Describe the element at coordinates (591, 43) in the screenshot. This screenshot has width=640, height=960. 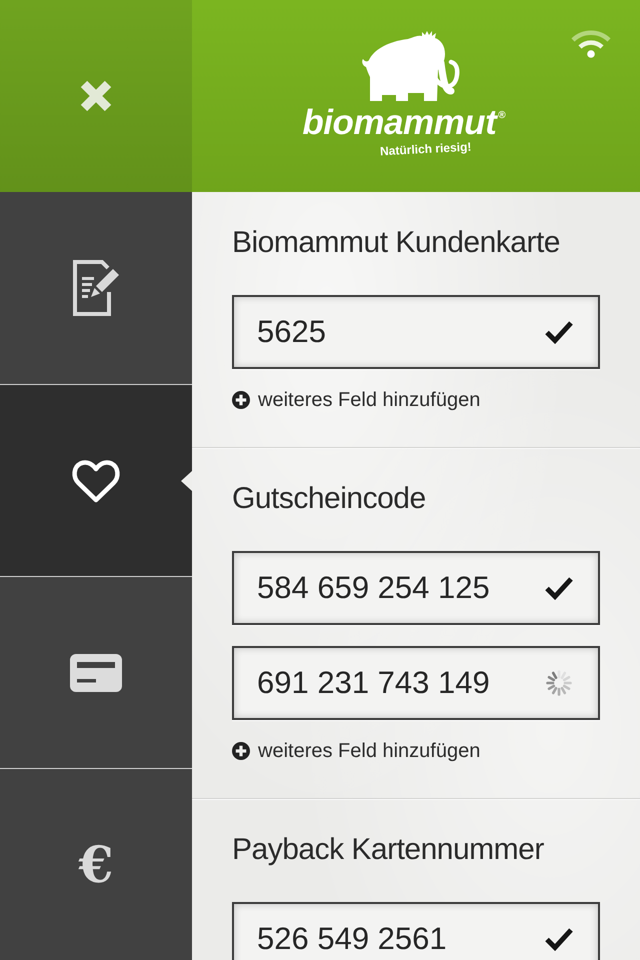
I see `wifi-icon` at that location.